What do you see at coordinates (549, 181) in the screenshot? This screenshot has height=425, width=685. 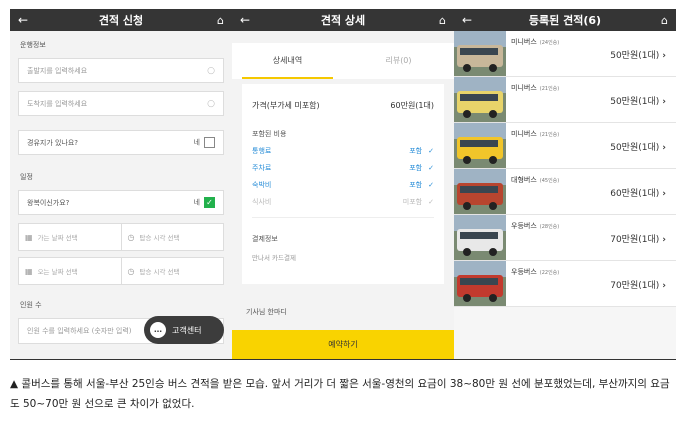 I see `bus-seats: (45인승)` at bounding box center [549, 181].